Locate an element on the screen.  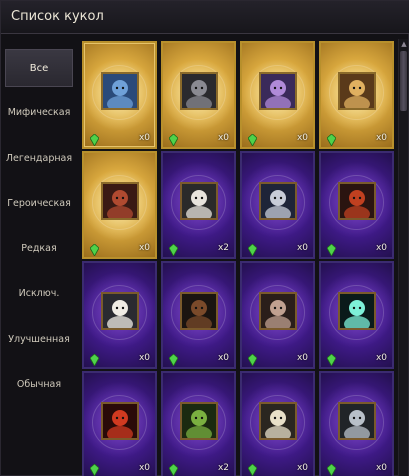
filter-label: Редкая is located at coordinates (39, 248).